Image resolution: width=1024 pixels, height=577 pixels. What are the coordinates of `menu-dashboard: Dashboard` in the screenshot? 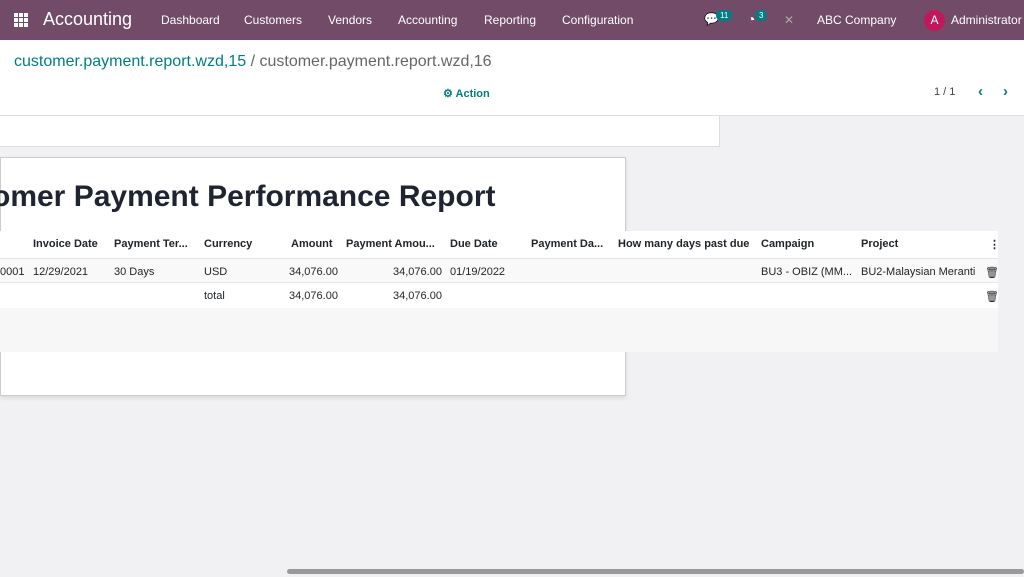 It's located at (190, 20).